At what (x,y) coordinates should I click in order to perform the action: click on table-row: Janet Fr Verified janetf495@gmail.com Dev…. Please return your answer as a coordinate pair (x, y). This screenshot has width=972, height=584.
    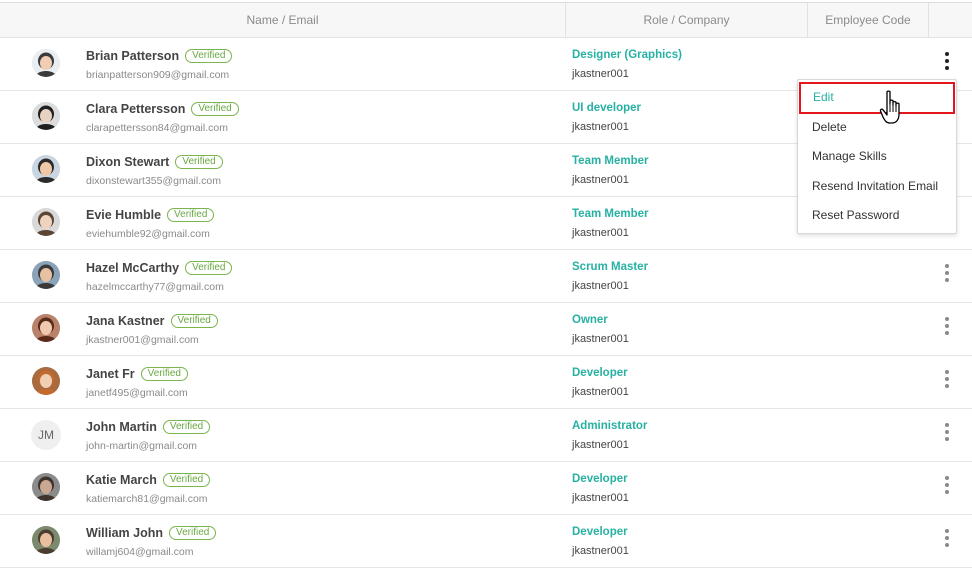
    Looking at the image, I should click on (486, 382).